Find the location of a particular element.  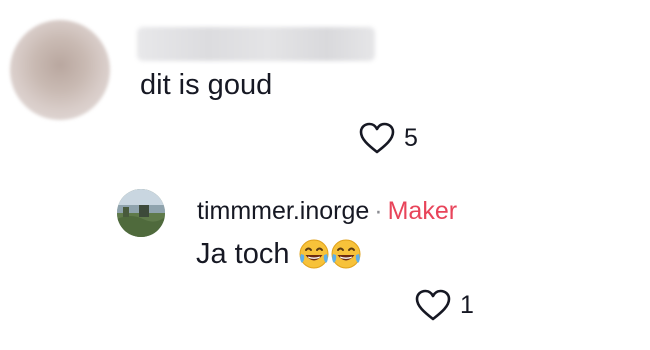

reply-text: Ja toch is located at coordinates (243, 254).